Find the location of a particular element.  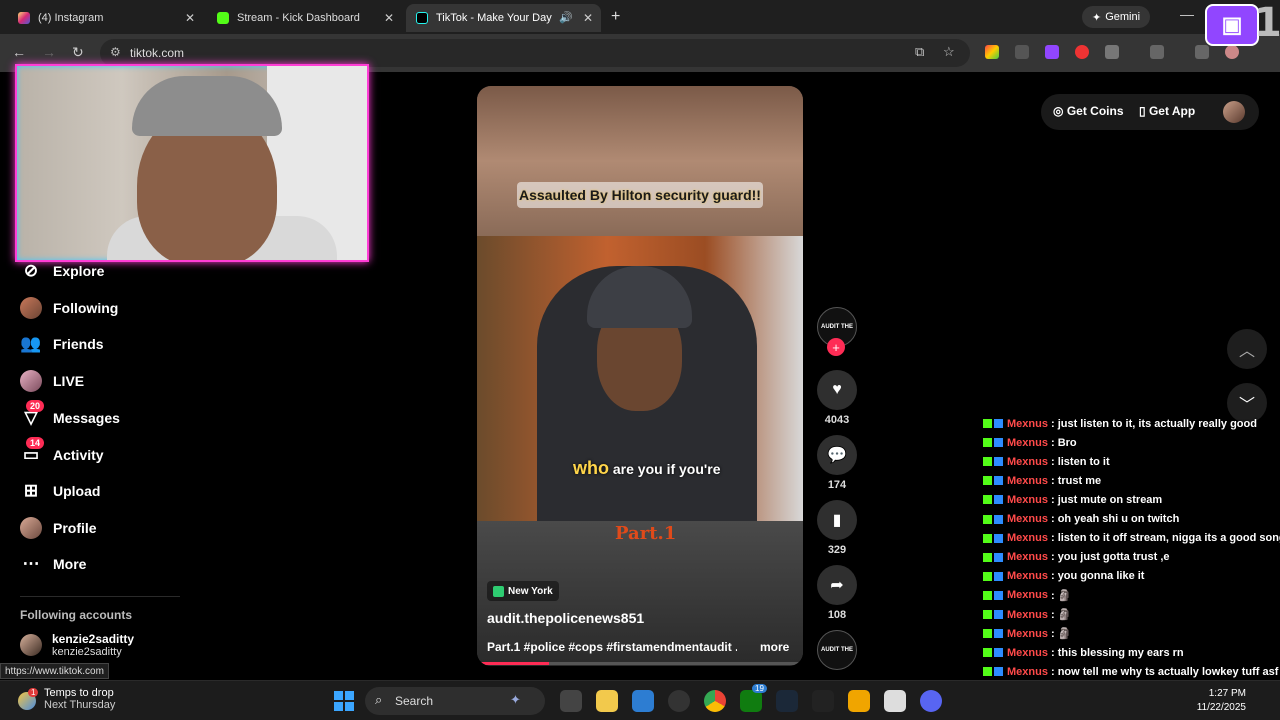

speaker-icon: 🔊 is located at coordinates (566, 17).